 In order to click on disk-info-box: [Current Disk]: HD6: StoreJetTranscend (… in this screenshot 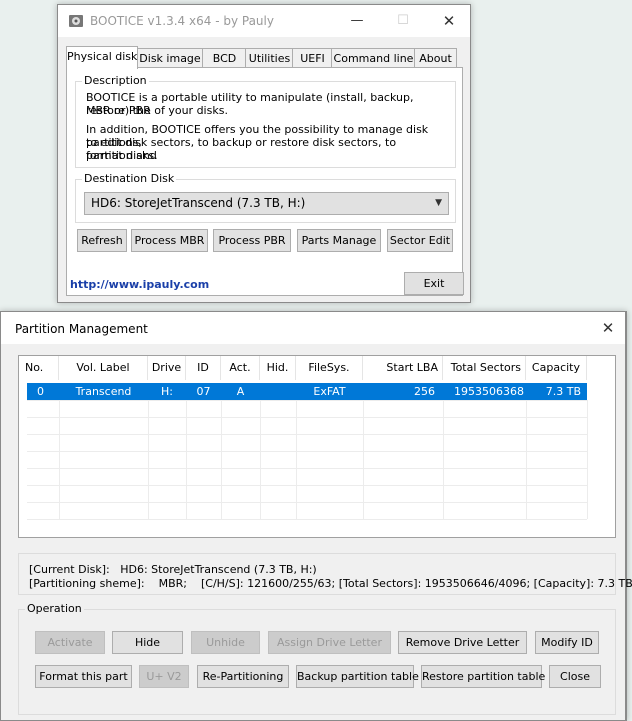, I will do `click(325, 574)`.